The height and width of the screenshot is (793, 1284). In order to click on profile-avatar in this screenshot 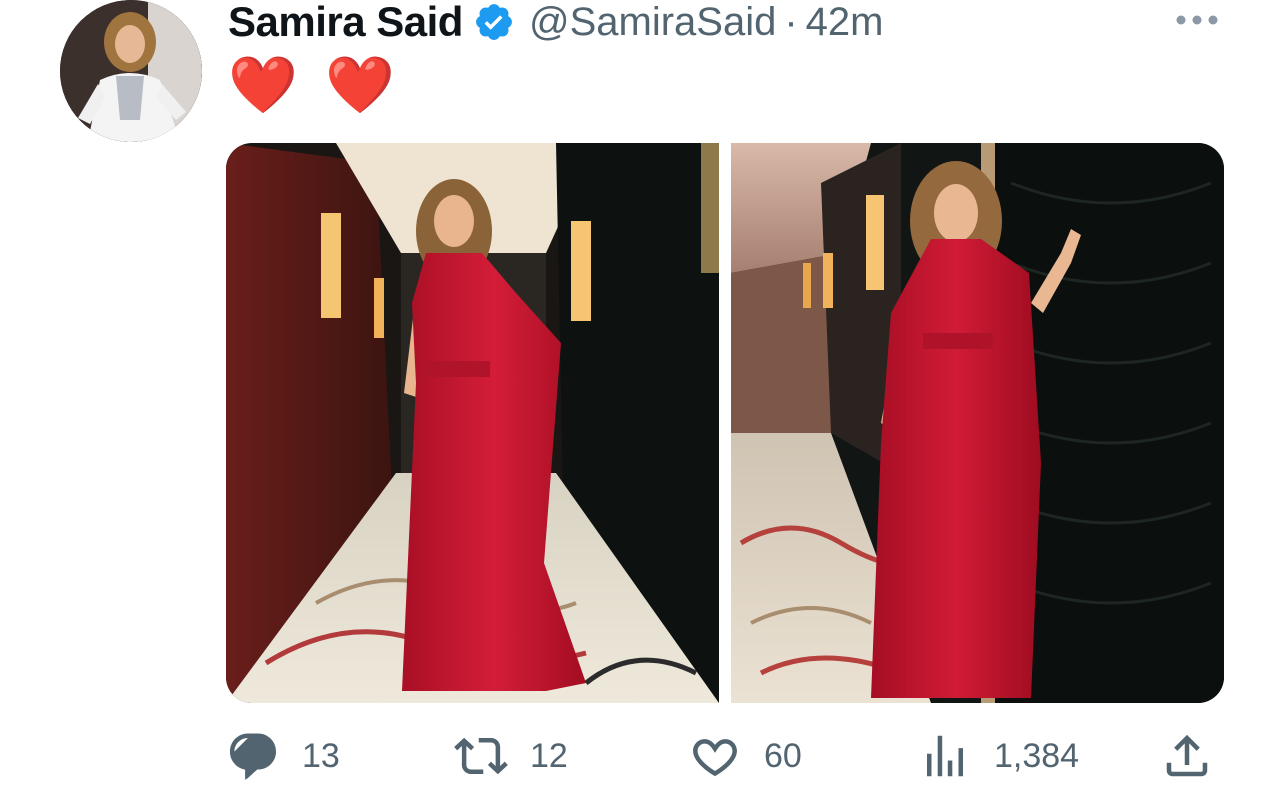, I will do `click(131, 71)`.